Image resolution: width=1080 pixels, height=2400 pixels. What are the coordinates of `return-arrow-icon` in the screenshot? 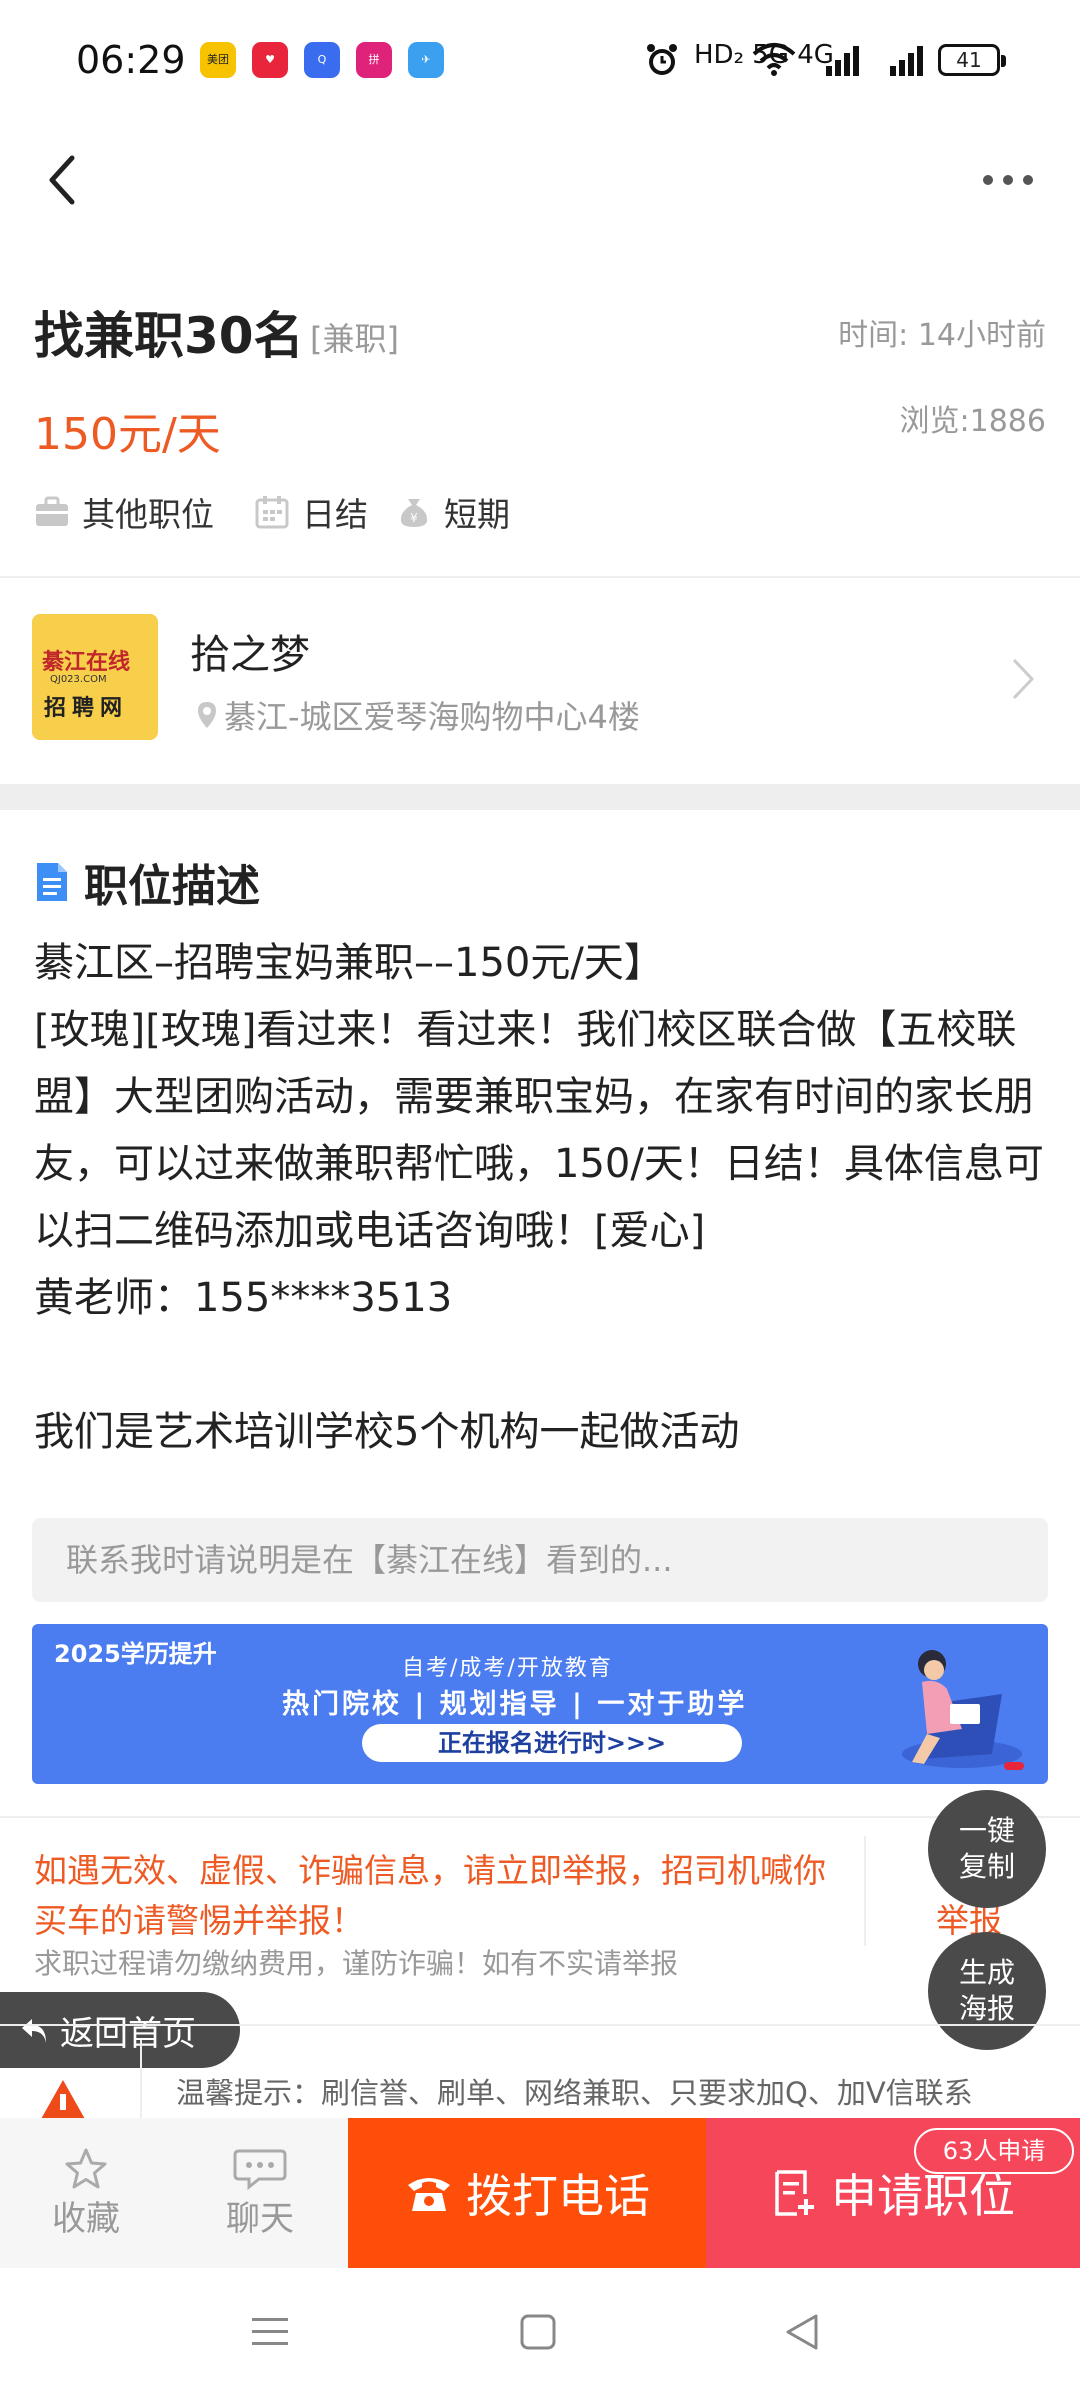 It's located at (34, 2031).